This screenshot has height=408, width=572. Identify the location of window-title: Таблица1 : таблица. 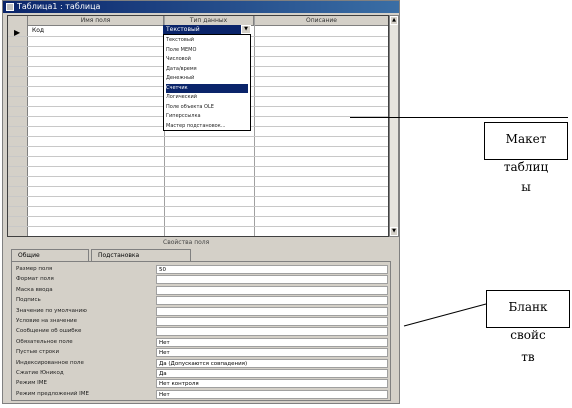
(59, 6).